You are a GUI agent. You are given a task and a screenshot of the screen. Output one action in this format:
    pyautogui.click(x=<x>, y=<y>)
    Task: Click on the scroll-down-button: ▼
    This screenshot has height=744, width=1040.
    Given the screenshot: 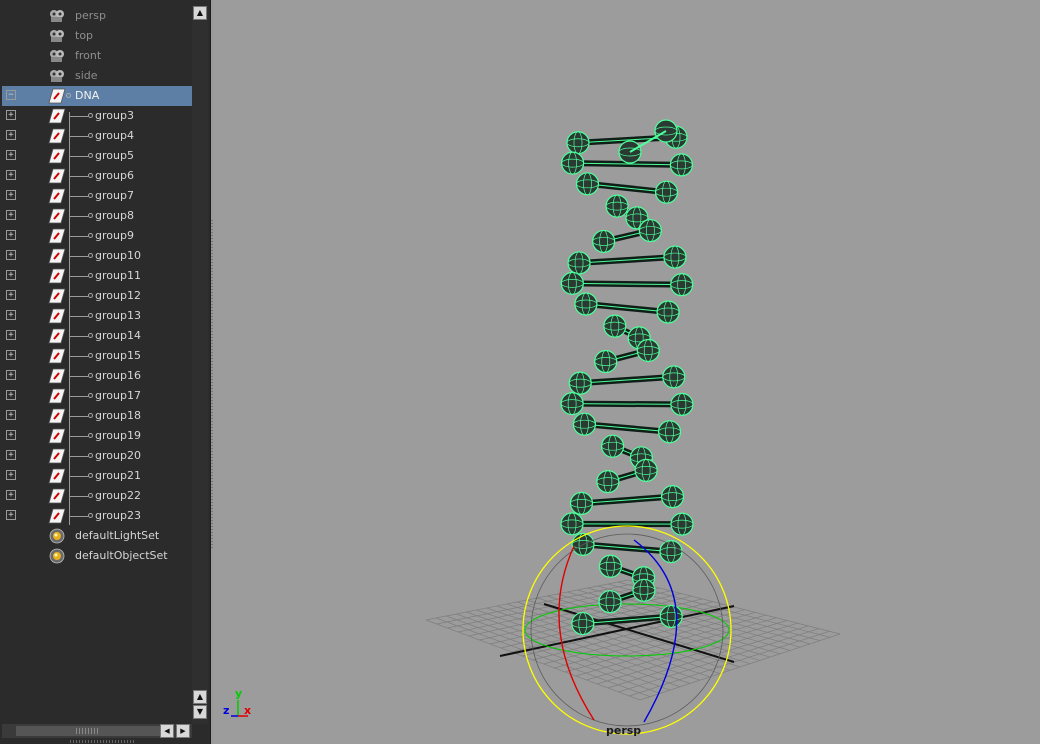 What is the action you would take?
    pyautogui.click(x=200, y=712)
    